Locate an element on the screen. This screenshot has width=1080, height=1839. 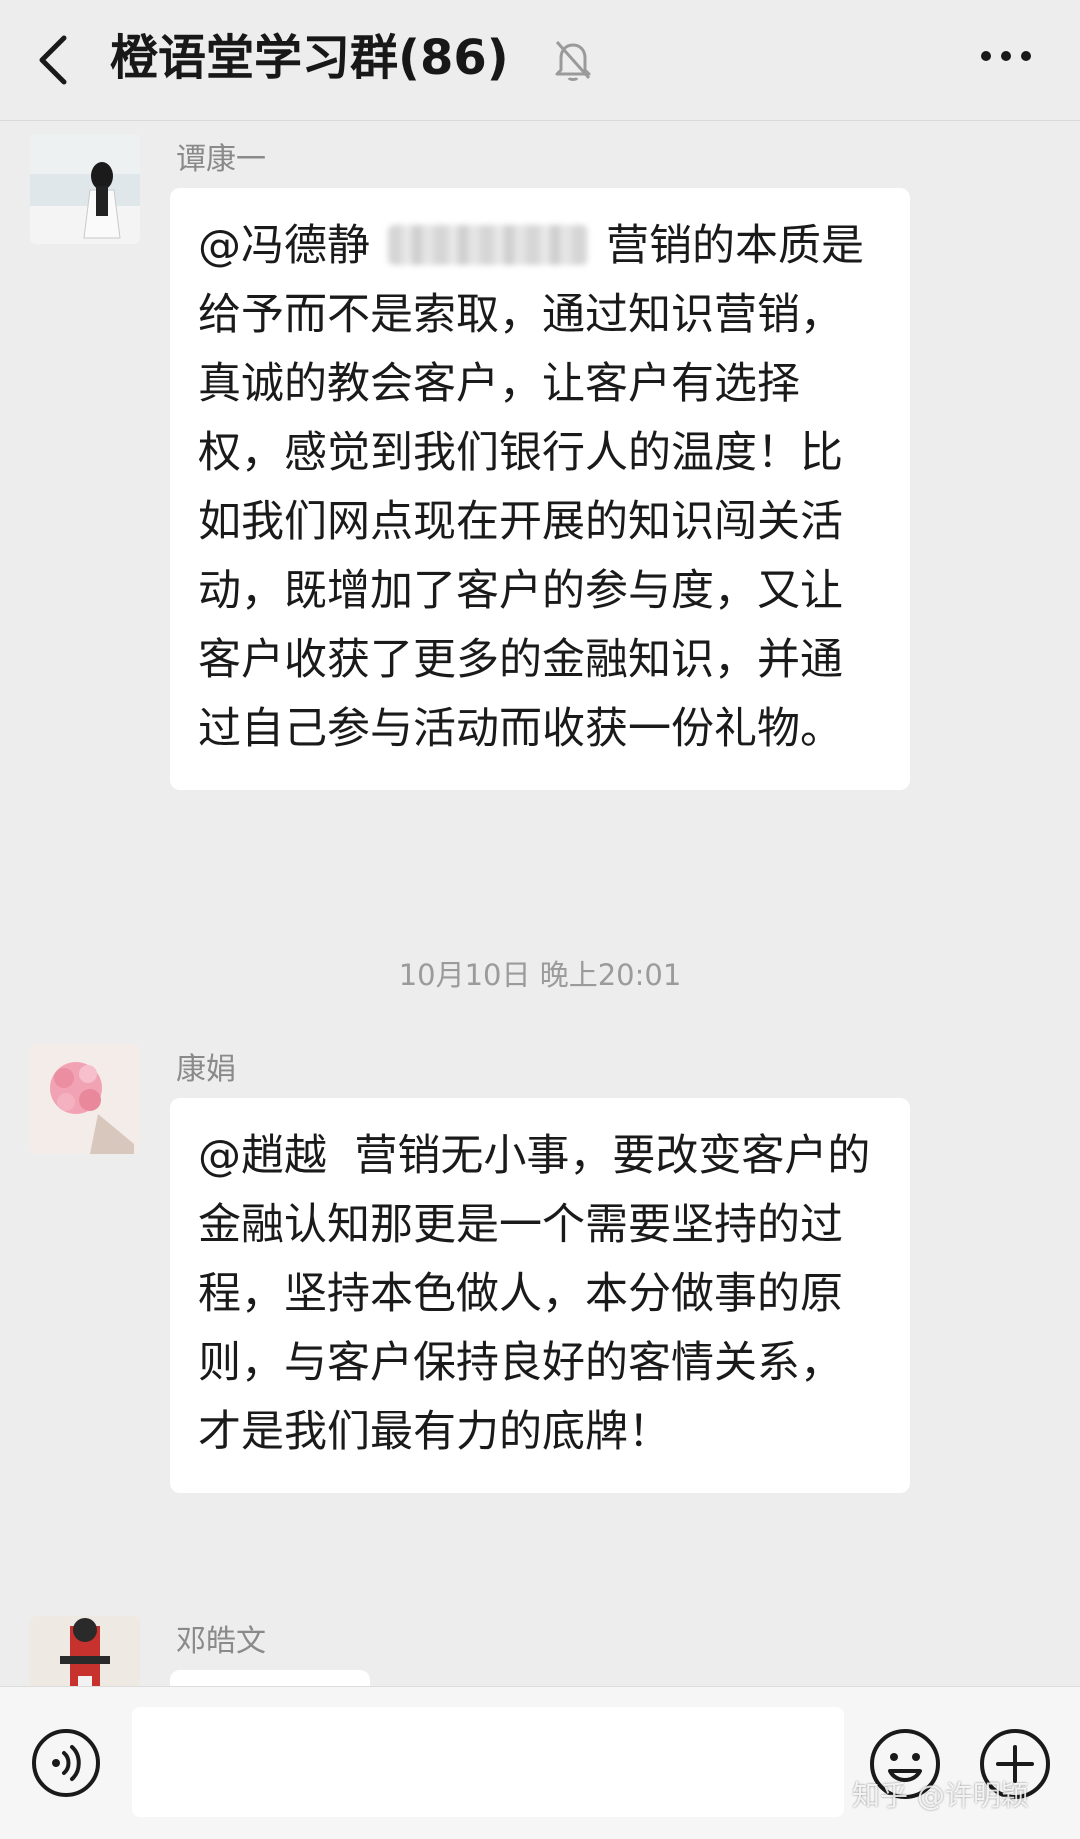
input-bar is located at coordinates (540, 1762).